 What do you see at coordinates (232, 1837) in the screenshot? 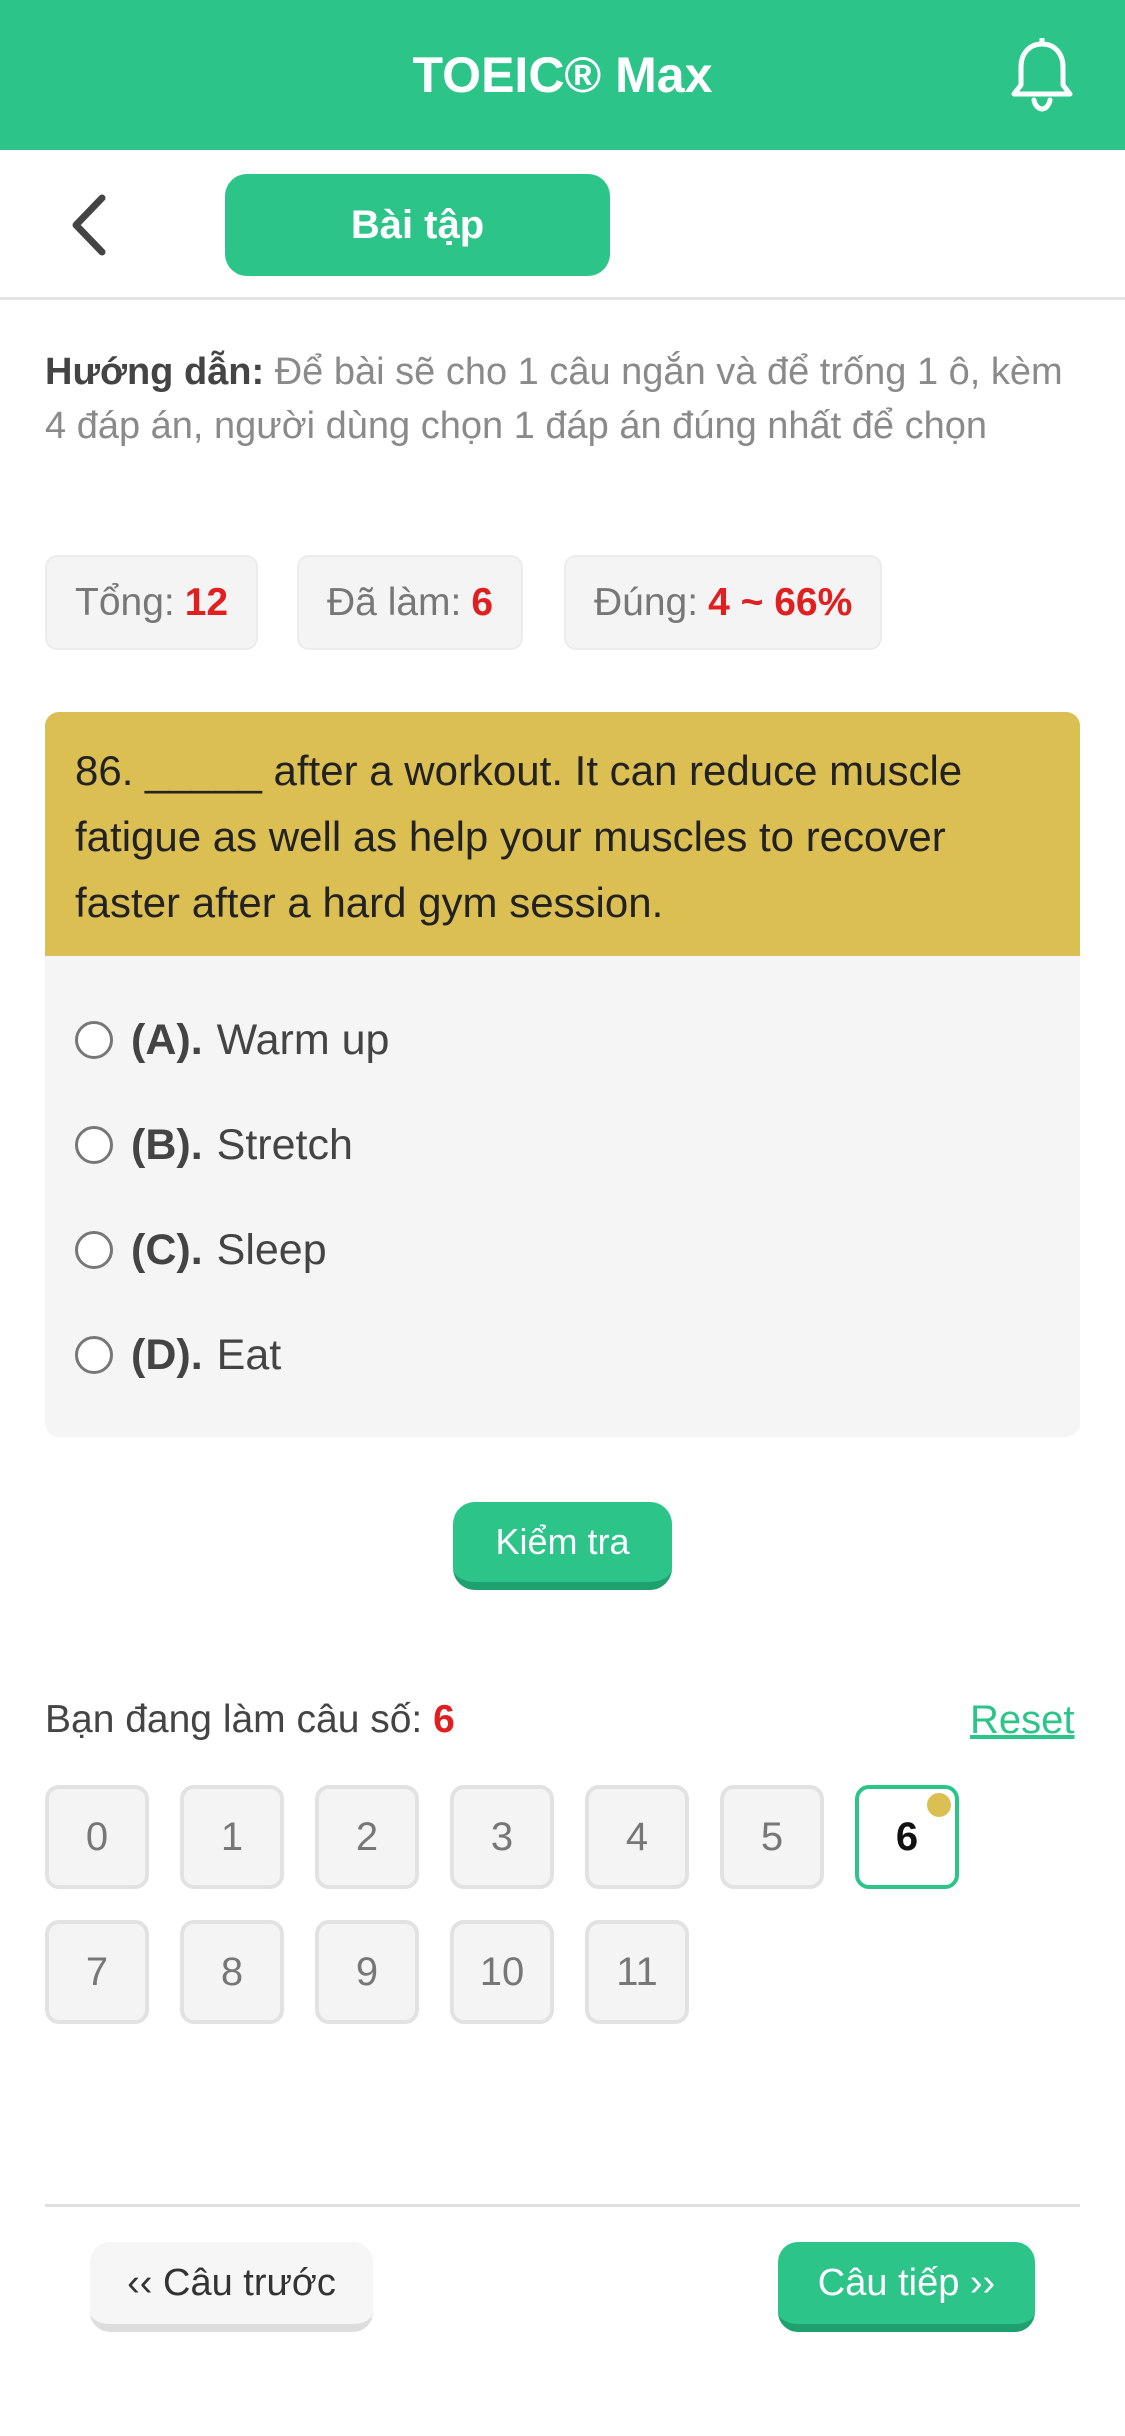
I see `question-number-1: 1` at bounding box center [232, 1837].